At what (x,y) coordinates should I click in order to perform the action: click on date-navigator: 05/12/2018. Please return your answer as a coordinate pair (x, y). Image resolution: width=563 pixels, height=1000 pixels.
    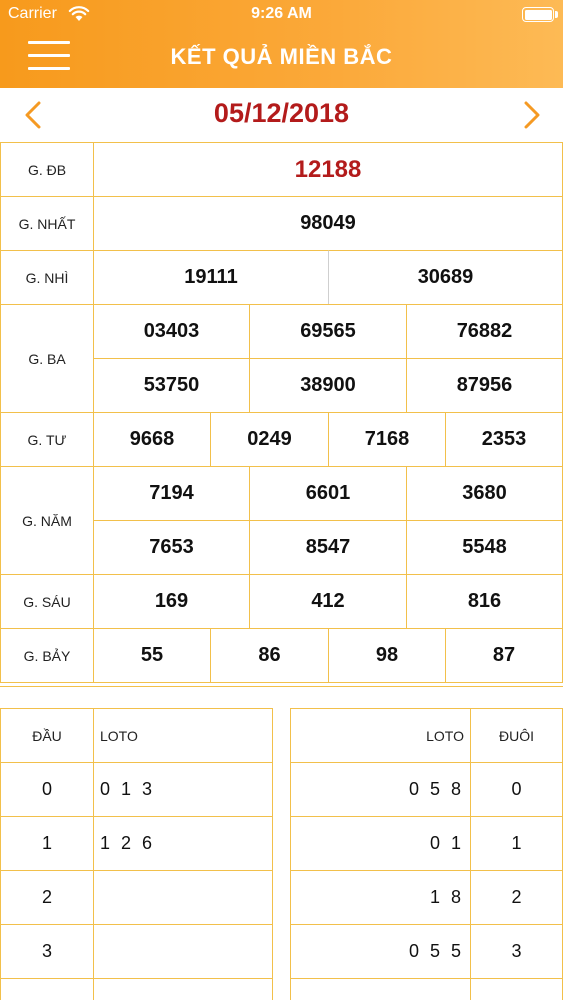
    Looking at the image, I should click on (281, 115).